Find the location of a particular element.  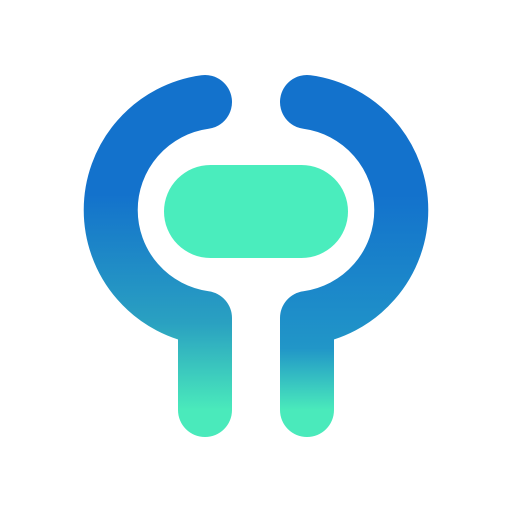

center-capsule-shape is located at coordinates (256, 211).